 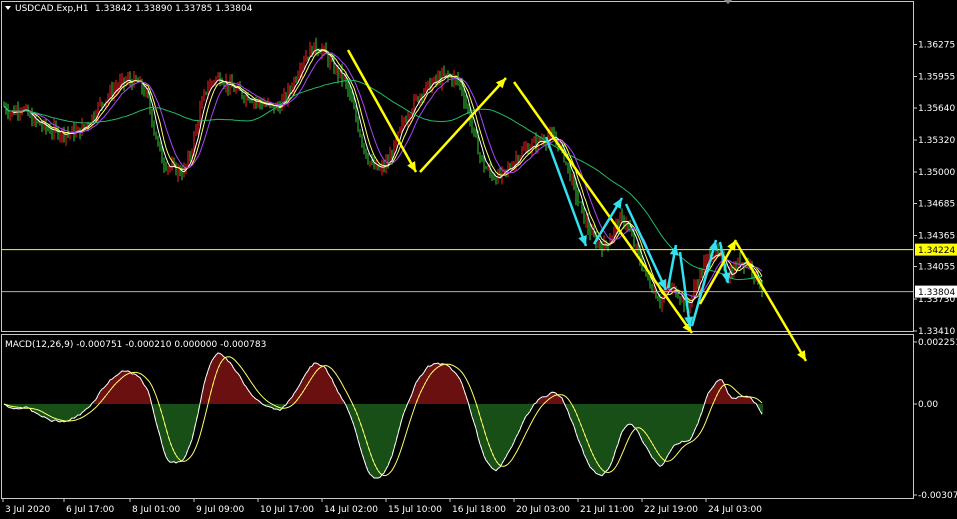 What do you see at coordinates (936, 268) in the screenshot?
I see `price-tick-label: 1.34055` at bounding box center [936, 268].